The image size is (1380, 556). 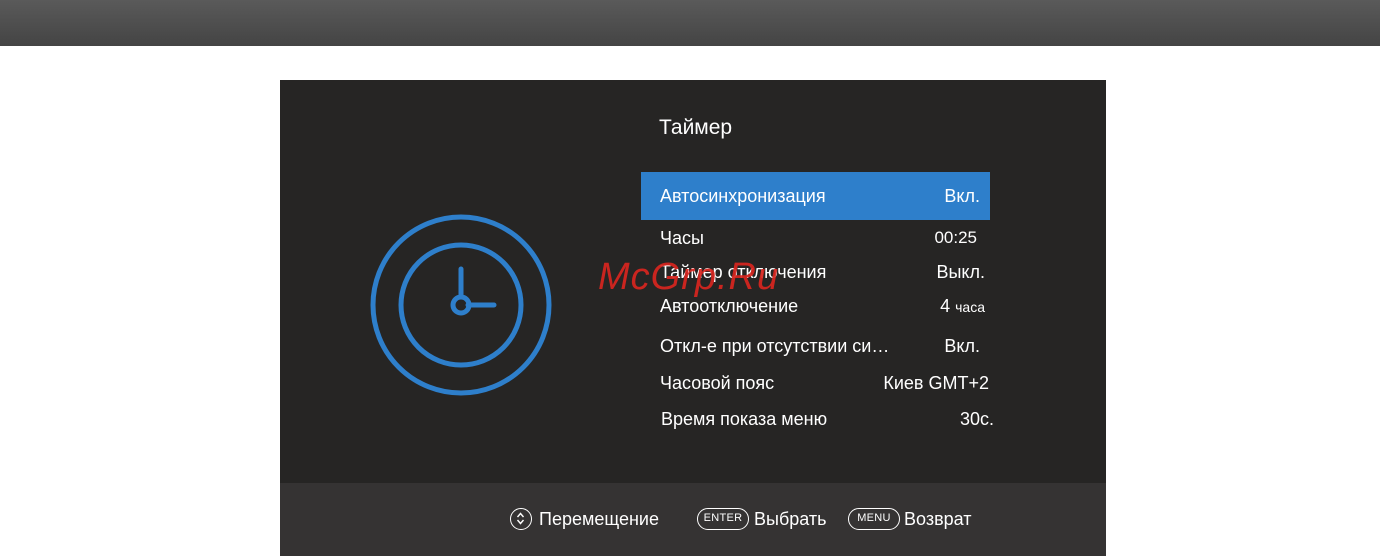 I want to click on select-hint: ENTER Выбрать, so click(x=772, y=519).